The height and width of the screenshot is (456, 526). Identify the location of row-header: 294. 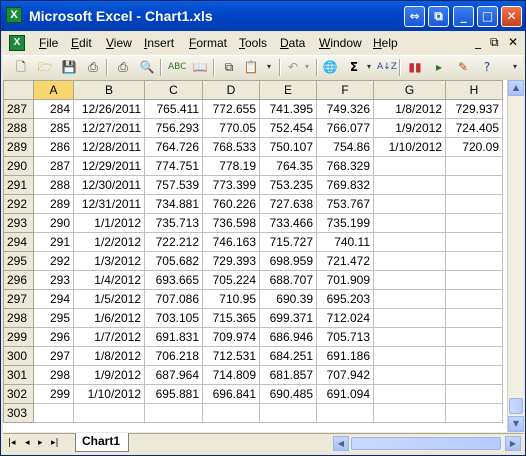
(18, 242).